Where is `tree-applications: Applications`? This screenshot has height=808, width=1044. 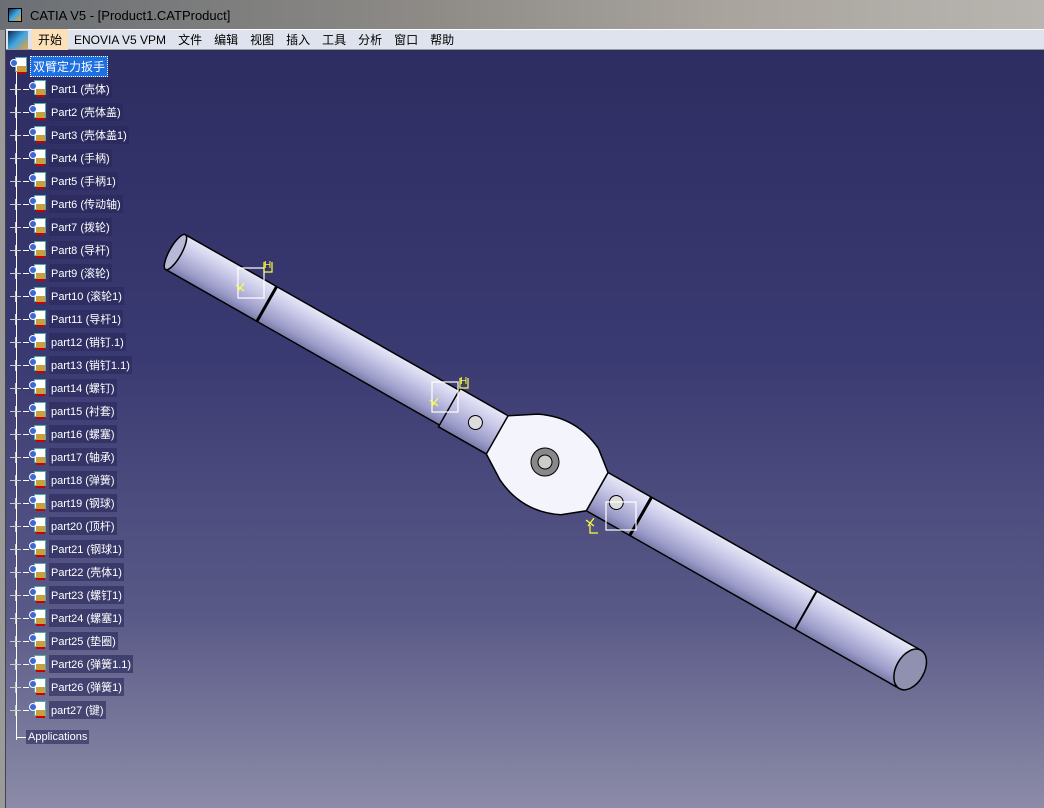 tree-applications: Applications is located at coordinates (53, 737).